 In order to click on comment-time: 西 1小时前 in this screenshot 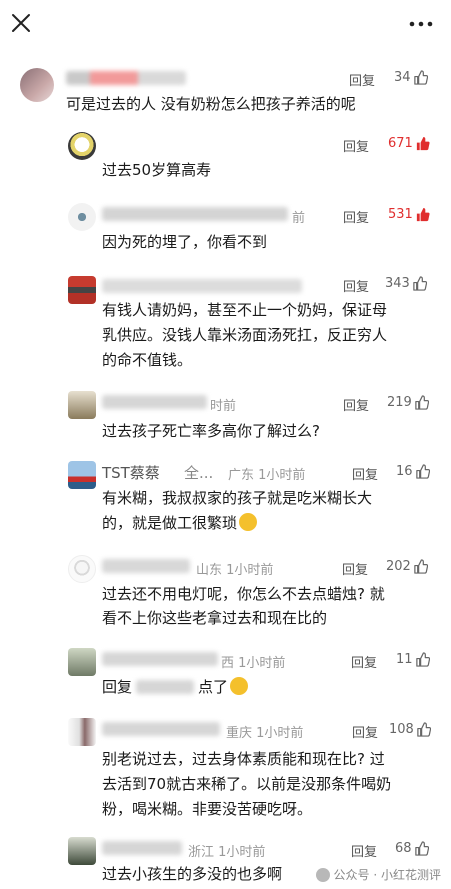, I will do `click(253, 663)`.